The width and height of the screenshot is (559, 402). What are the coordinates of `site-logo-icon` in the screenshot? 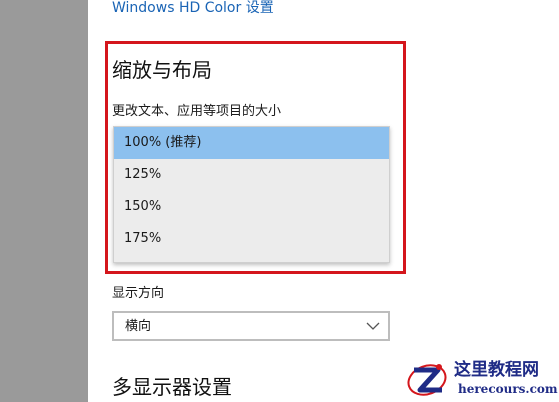 It's located at (427, 380).